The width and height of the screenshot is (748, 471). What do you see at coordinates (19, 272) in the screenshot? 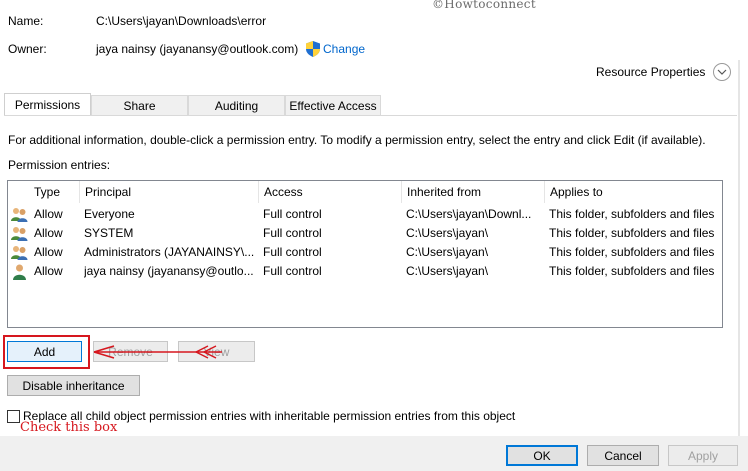
I see `single-user-icon` at bounding box center [19, 272].